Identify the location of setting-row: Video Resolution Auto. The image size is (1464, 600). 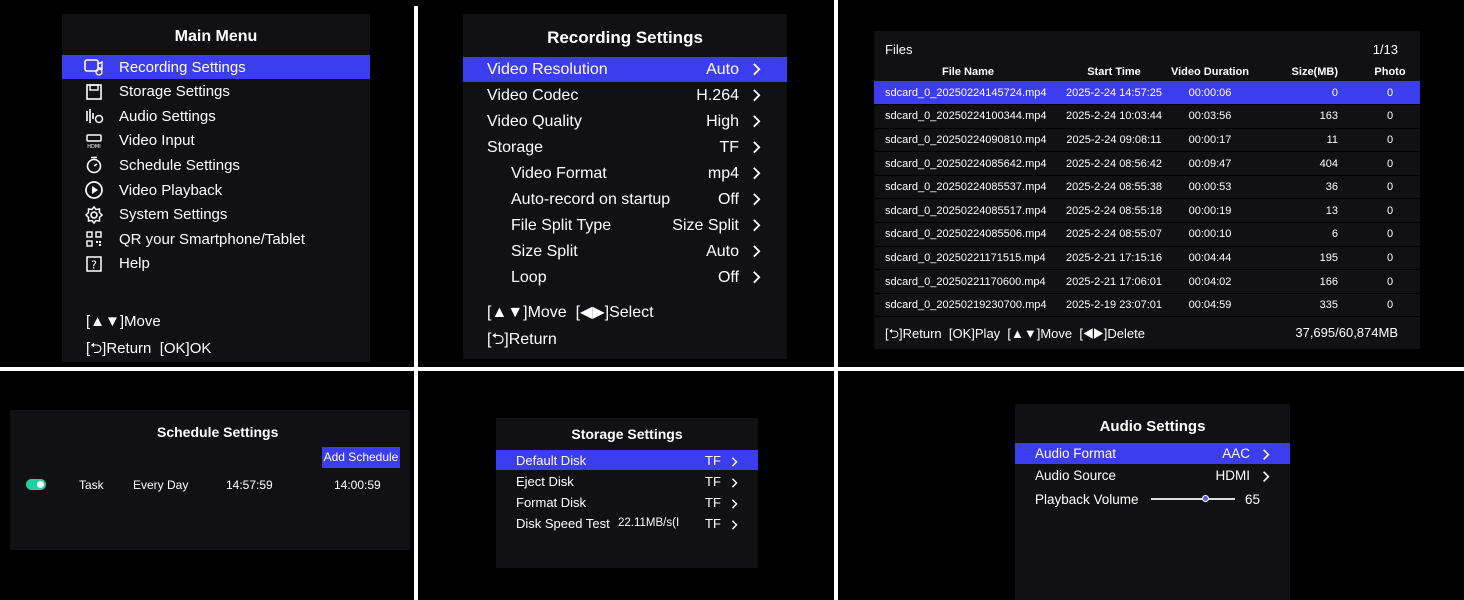
(625, 69).